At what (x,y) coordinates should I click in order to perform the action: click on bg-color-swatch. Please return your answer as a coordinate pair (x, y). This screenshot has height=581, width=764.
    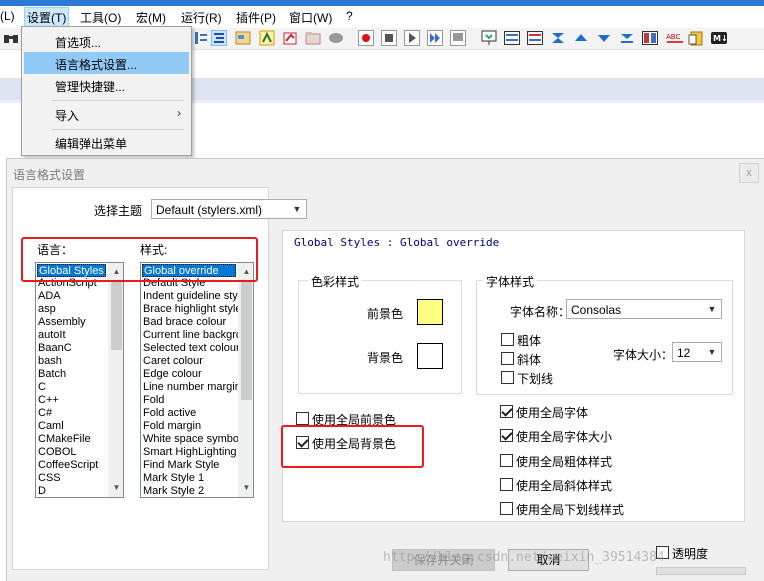
    Looking at the image, I should click on (430, 356).